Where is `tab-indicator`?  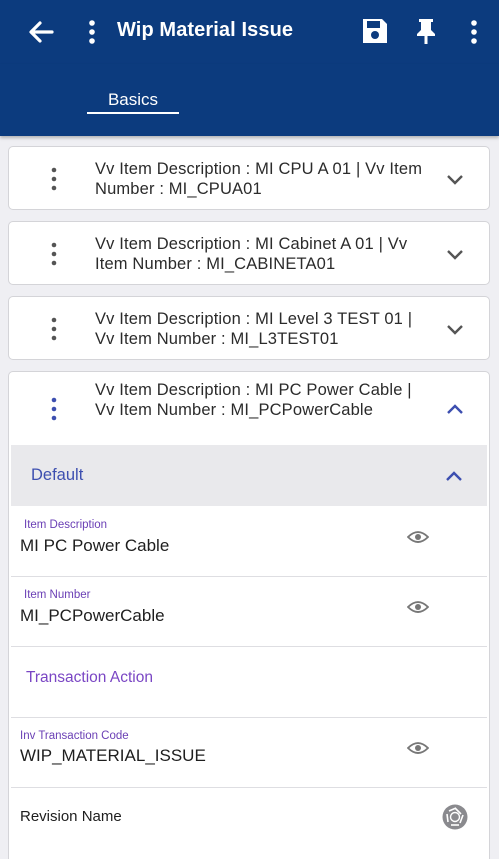
tab-indicator is located at coordinates (133, 113).